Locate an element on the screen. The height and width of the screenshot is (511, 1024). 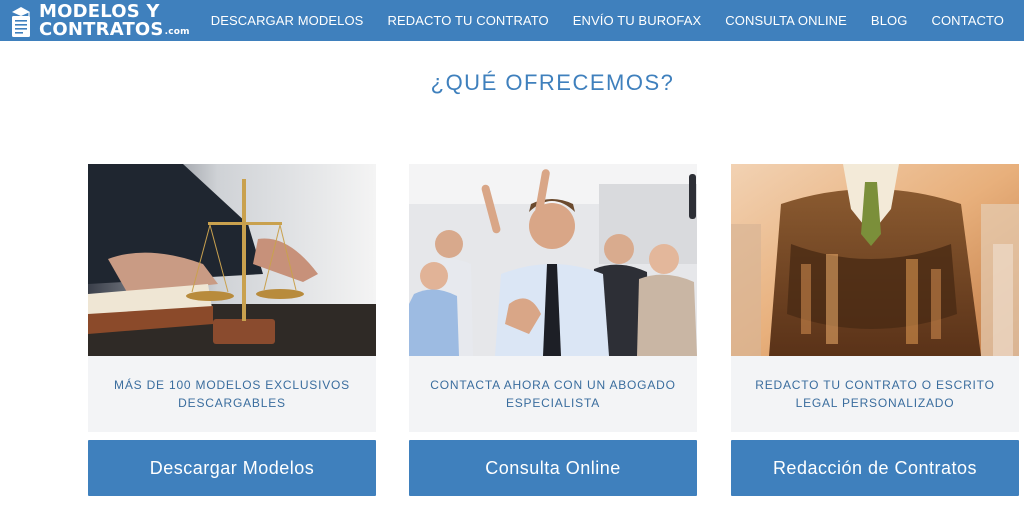
nav-redacto-contrato: REDACTO TU CONTRATO is located at coordinates (467, 20).